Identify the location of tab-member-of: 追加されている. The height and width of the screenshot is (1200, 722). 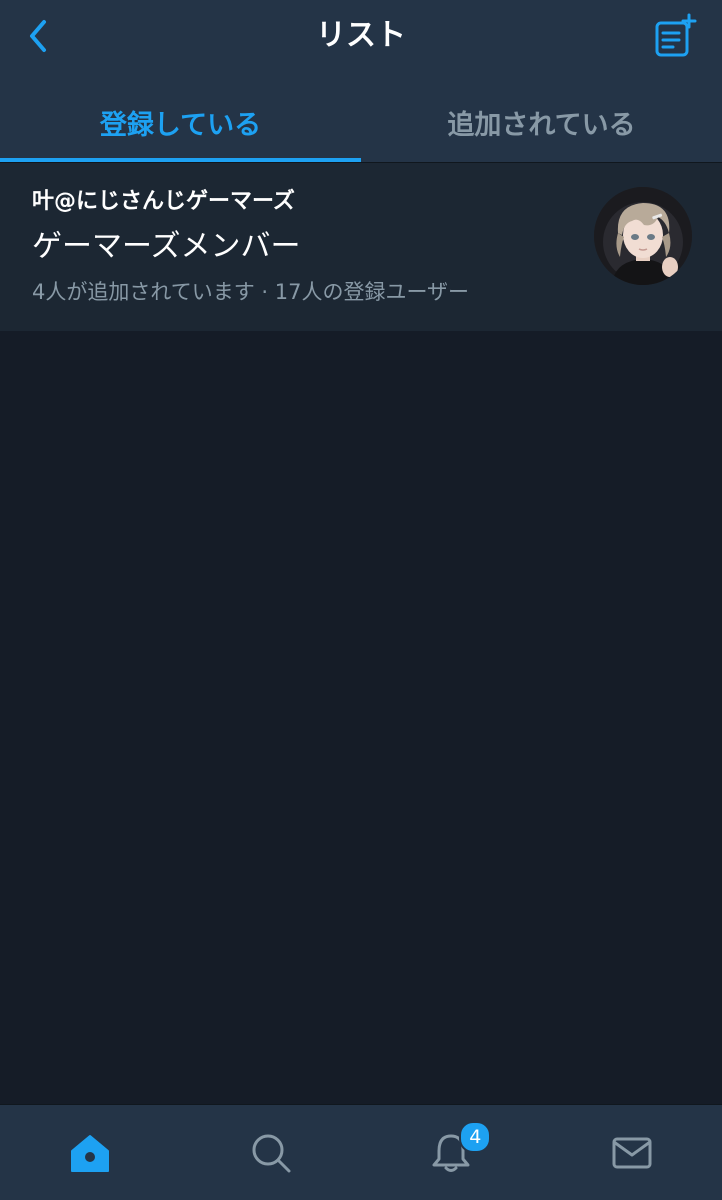
(541, 122).